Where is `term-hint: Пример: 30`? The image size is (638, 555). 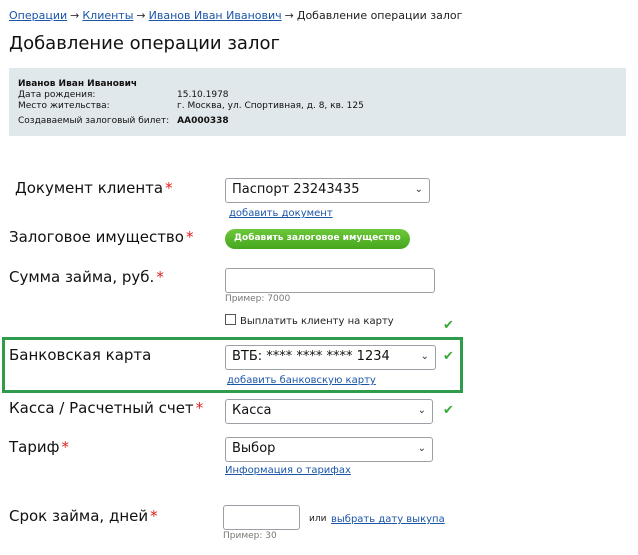
term-hint: Пример: 30 is located at coordinates (250, 536).